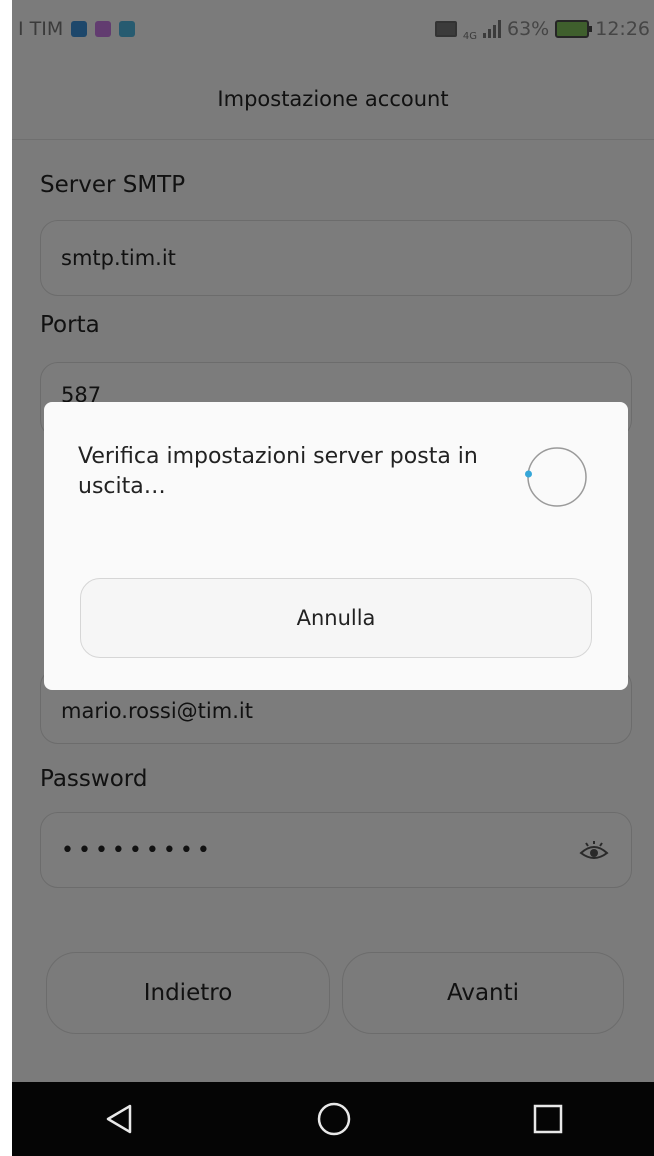  What do you see at coordinates (556, 477) in the screenshot?
I see `loading-spinner-icon` at bounding box center [556, 477].